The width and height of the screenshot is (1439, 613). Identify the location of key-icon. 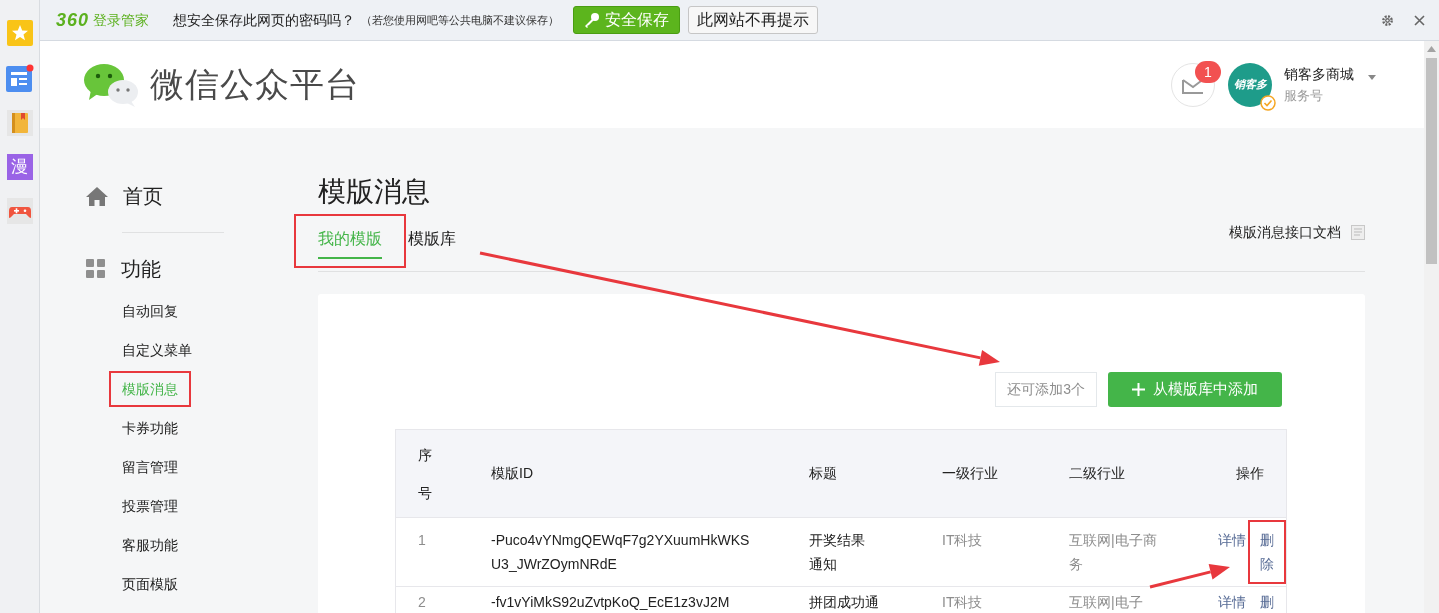
(592, 20).